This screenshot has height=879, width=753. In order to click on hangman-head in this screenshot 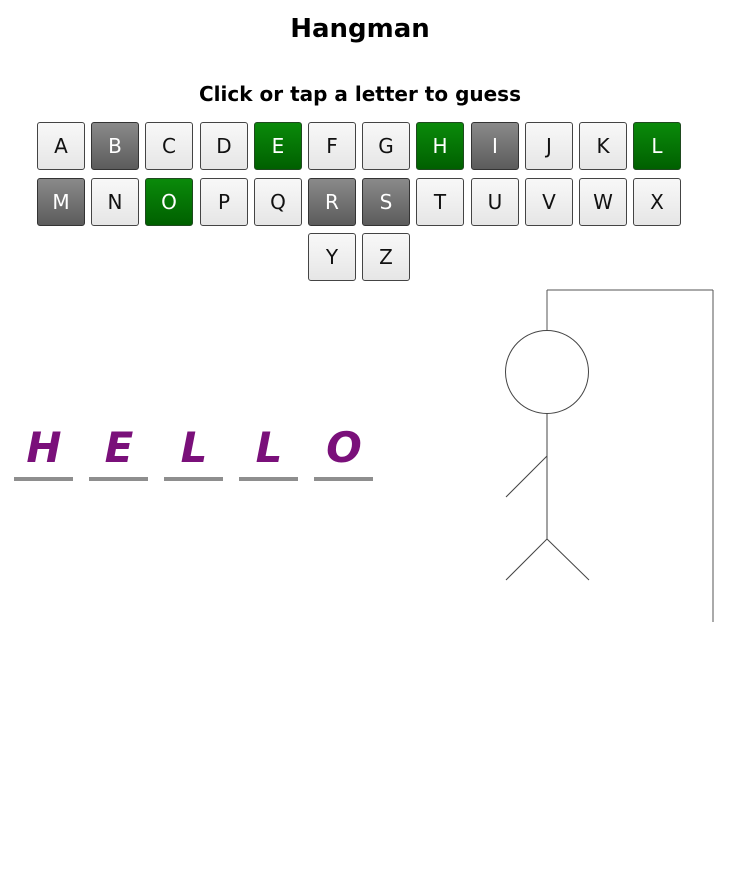, I will do `click(547, 372)`.